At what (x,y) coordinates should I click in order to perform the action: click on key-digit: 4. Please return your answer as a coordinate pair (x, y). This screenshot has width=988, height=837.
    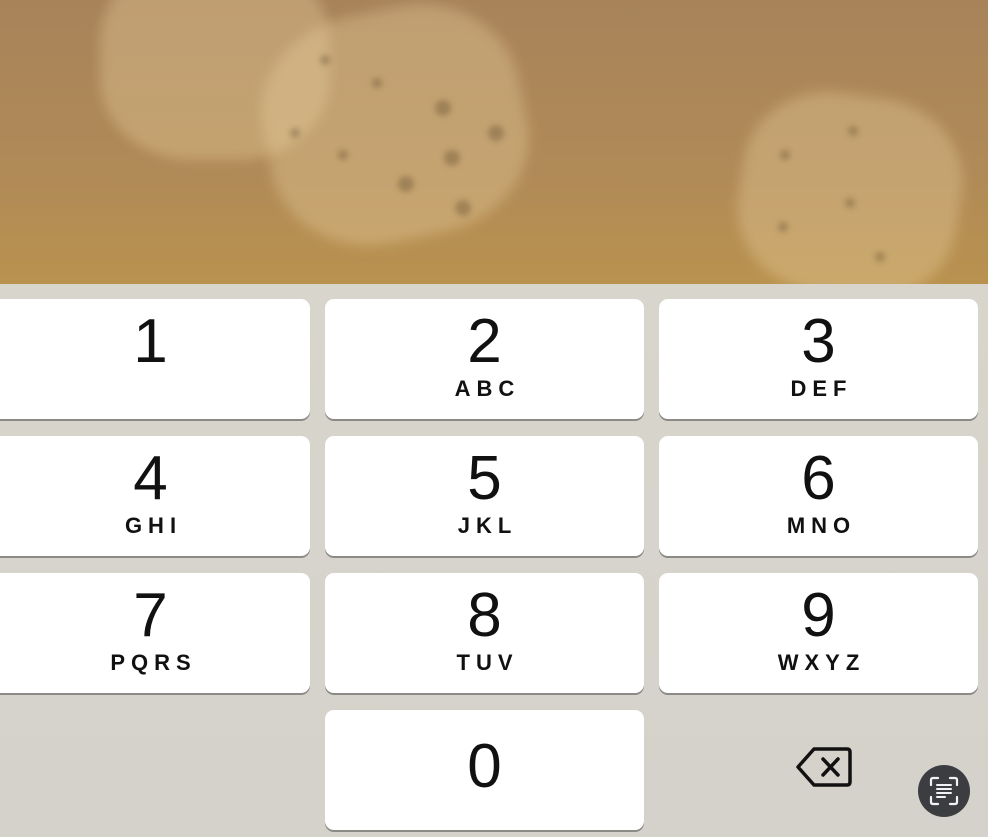
    Looking at the image, I should click on (150, 478).